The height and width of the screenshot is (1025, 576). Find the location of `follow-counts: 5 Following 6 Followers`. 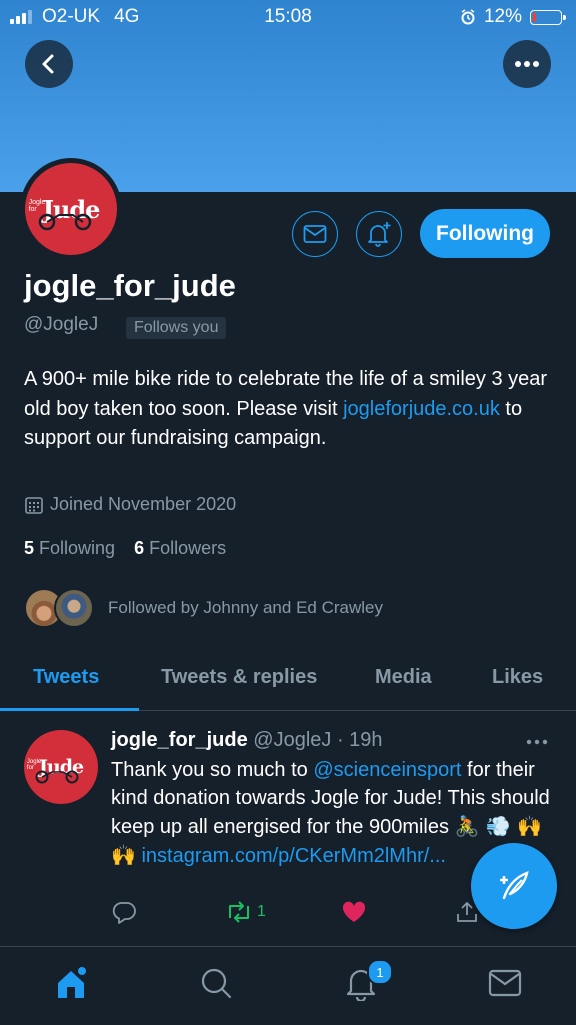

follow-counts: 5 Following 6 Followers is located at coordinates (125, 548).